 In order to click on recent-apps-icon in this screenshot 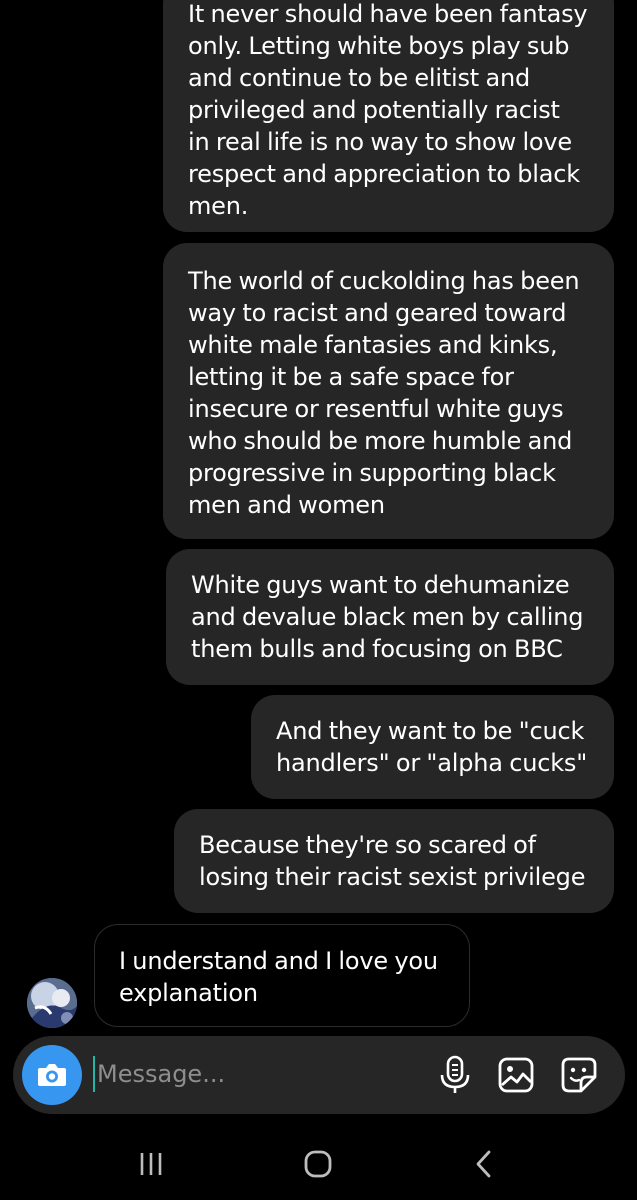, I will do `click(151, 1164)`.